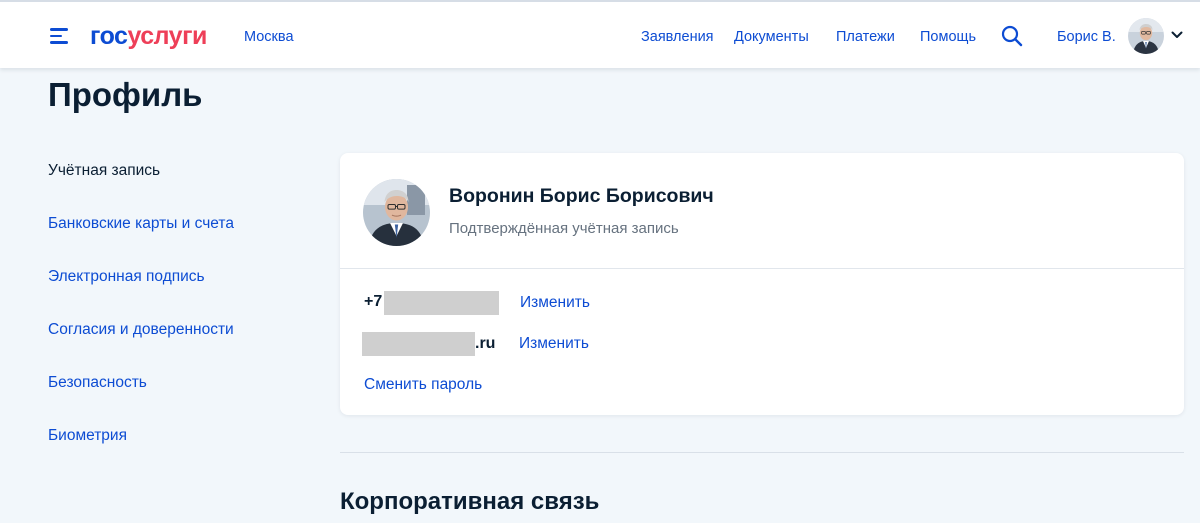  Describe the element at coordinates (677, 37) in the screenshot. I see `nav-applications: Заявления` at that location.